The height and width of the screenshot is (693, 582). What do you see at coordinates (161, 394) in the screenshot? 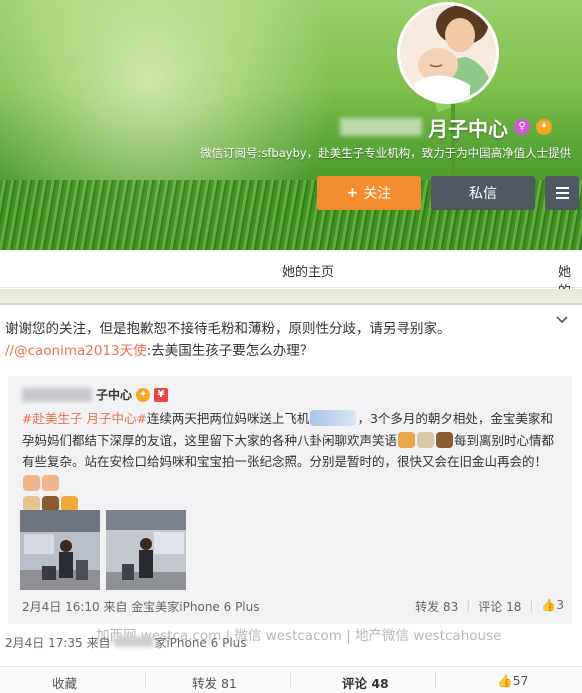
I see `red-envelope-icon: ¥` at bounding box center [161, 394].